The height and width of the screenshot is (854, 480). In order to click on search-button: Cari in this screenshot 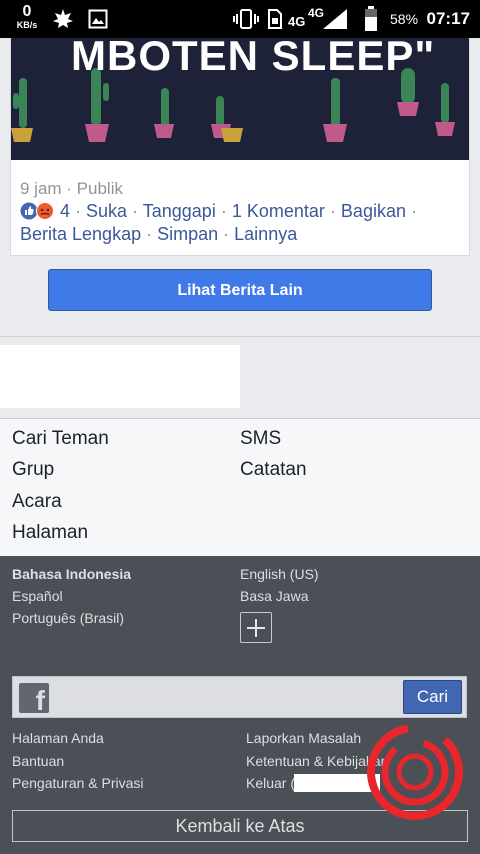, I will do `click(432, 697)`.